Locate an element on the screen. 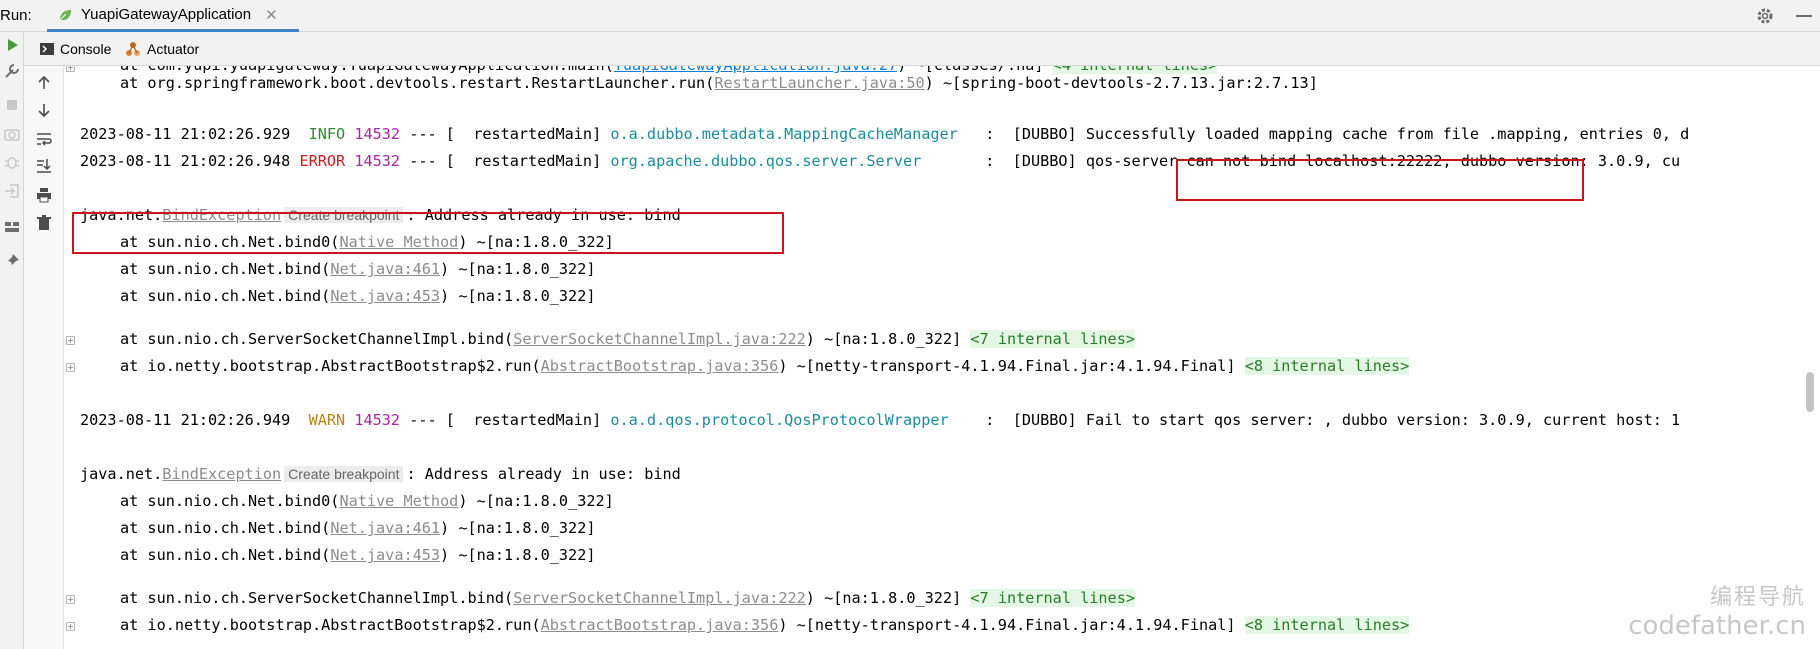 This screenshot has width=1820, height=649. run-app-icon is located at coordinates (65, 14).